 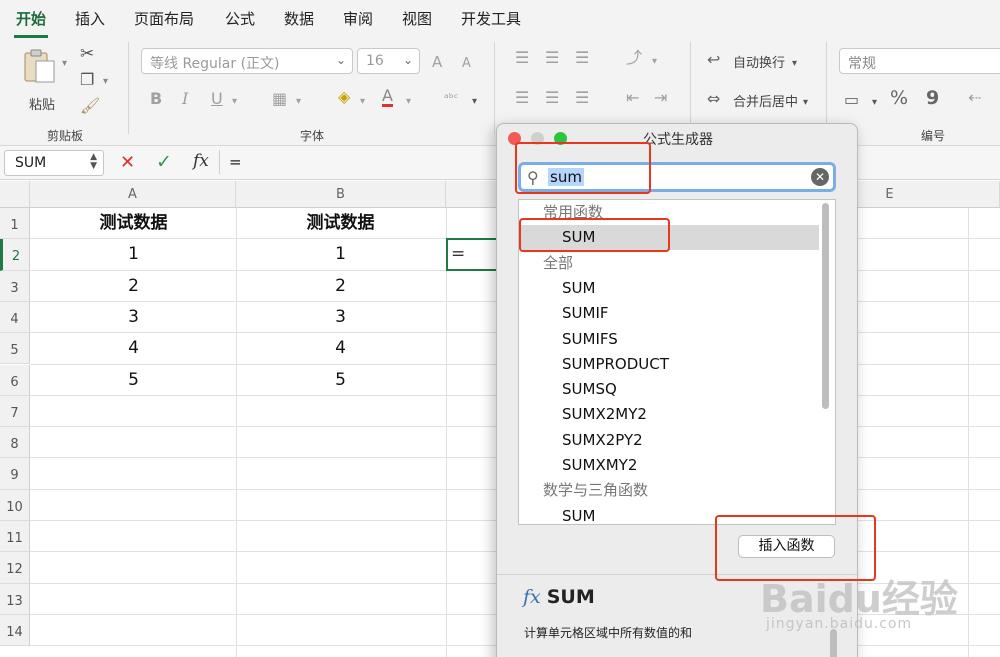 I want to click on function-list-item: SUMX2PY2, so click(x=669, y=440).